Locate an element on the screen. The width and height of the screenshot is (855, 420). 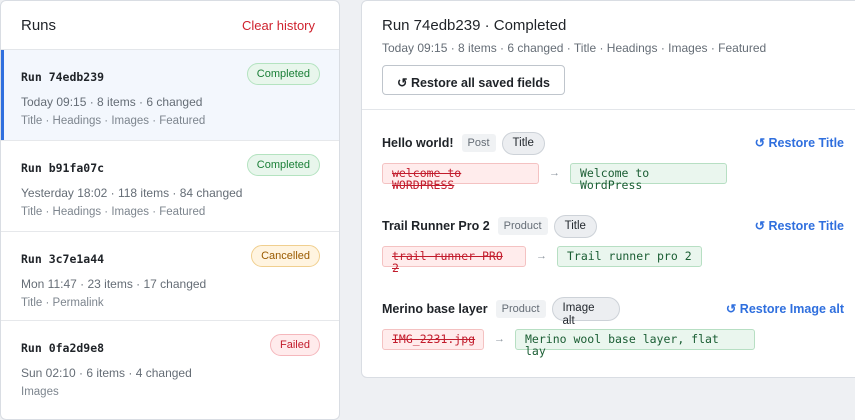
old-value: IMG_2231.jpg is located at coordinates (433, 339).